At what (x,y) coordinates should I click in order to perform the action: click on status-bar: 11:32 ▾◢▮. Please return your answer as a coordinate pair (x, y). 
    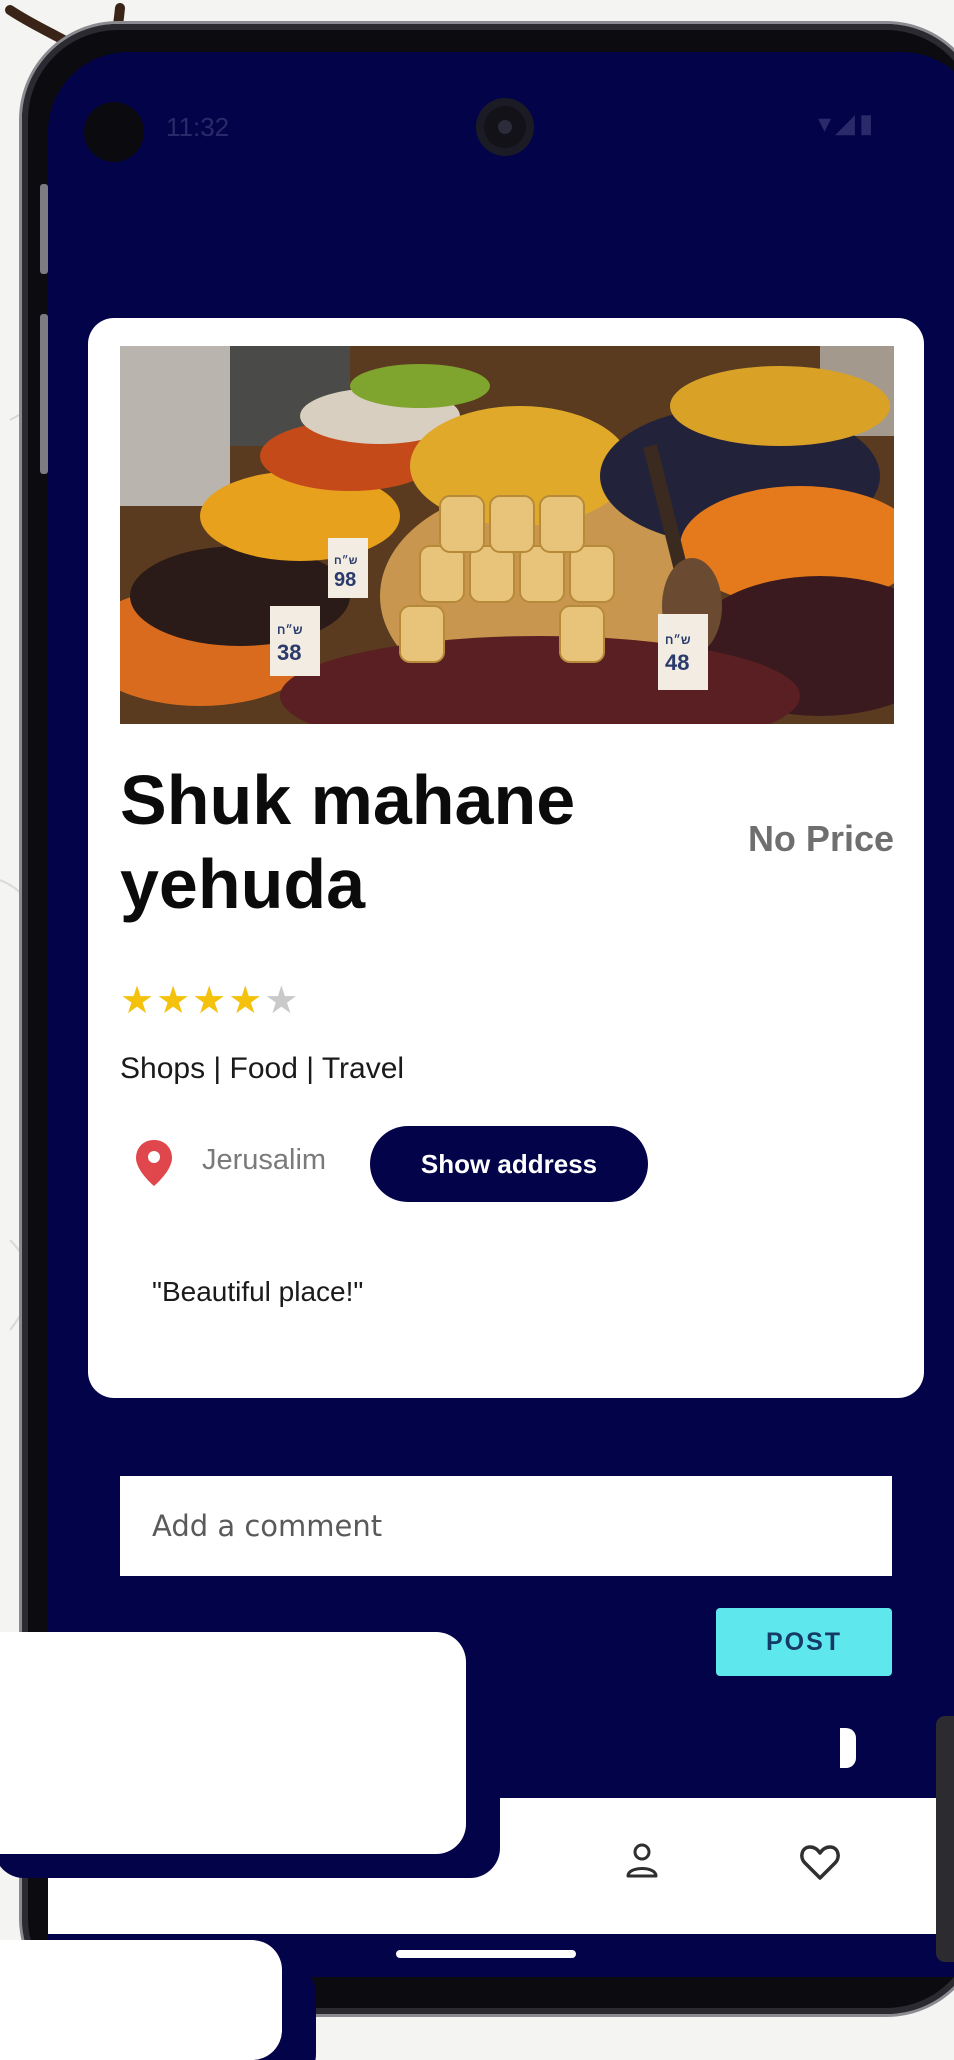
    Looking at the image, I should click on (501, 107).